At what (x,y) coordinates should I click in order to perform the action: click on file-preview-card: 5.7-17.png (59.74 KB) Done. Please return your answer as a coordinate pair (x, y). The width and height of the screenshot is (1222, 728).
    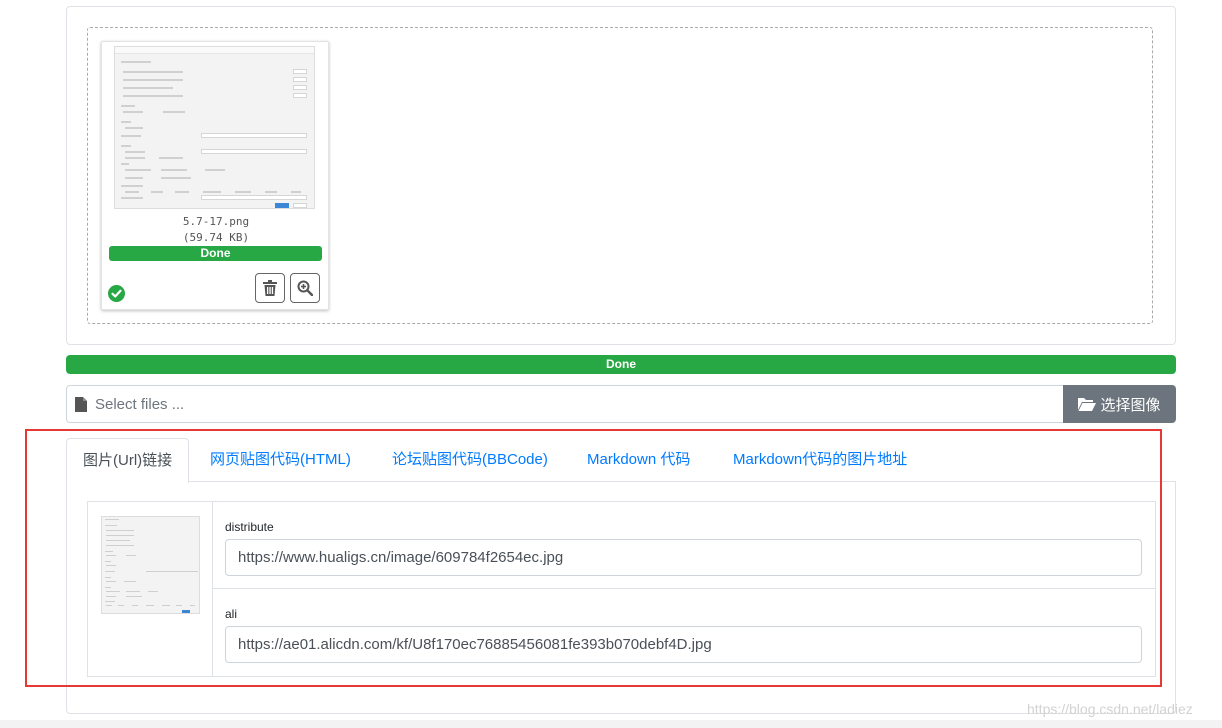
    Looking at the image, I should click on (215, 175).